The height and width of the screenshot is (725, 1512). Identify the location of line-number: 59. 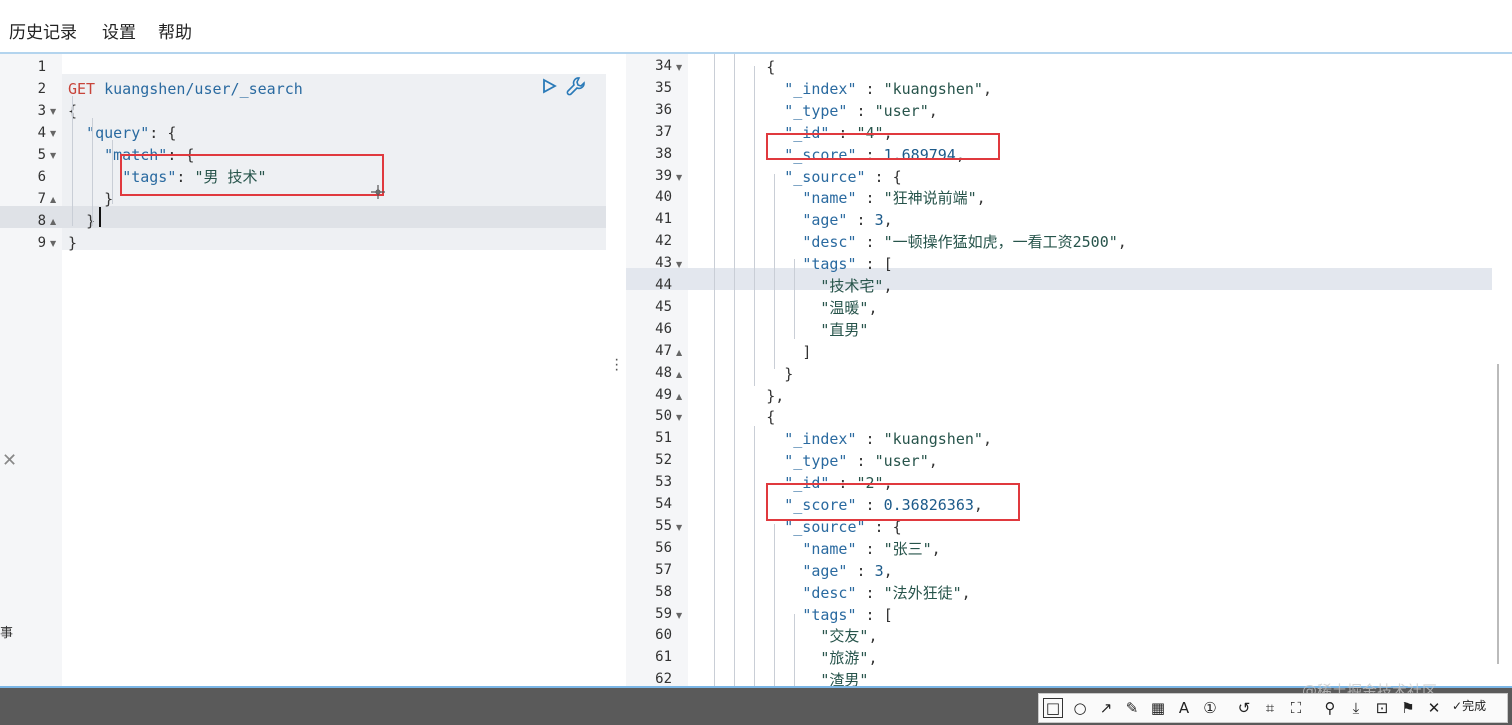
(663, 613).